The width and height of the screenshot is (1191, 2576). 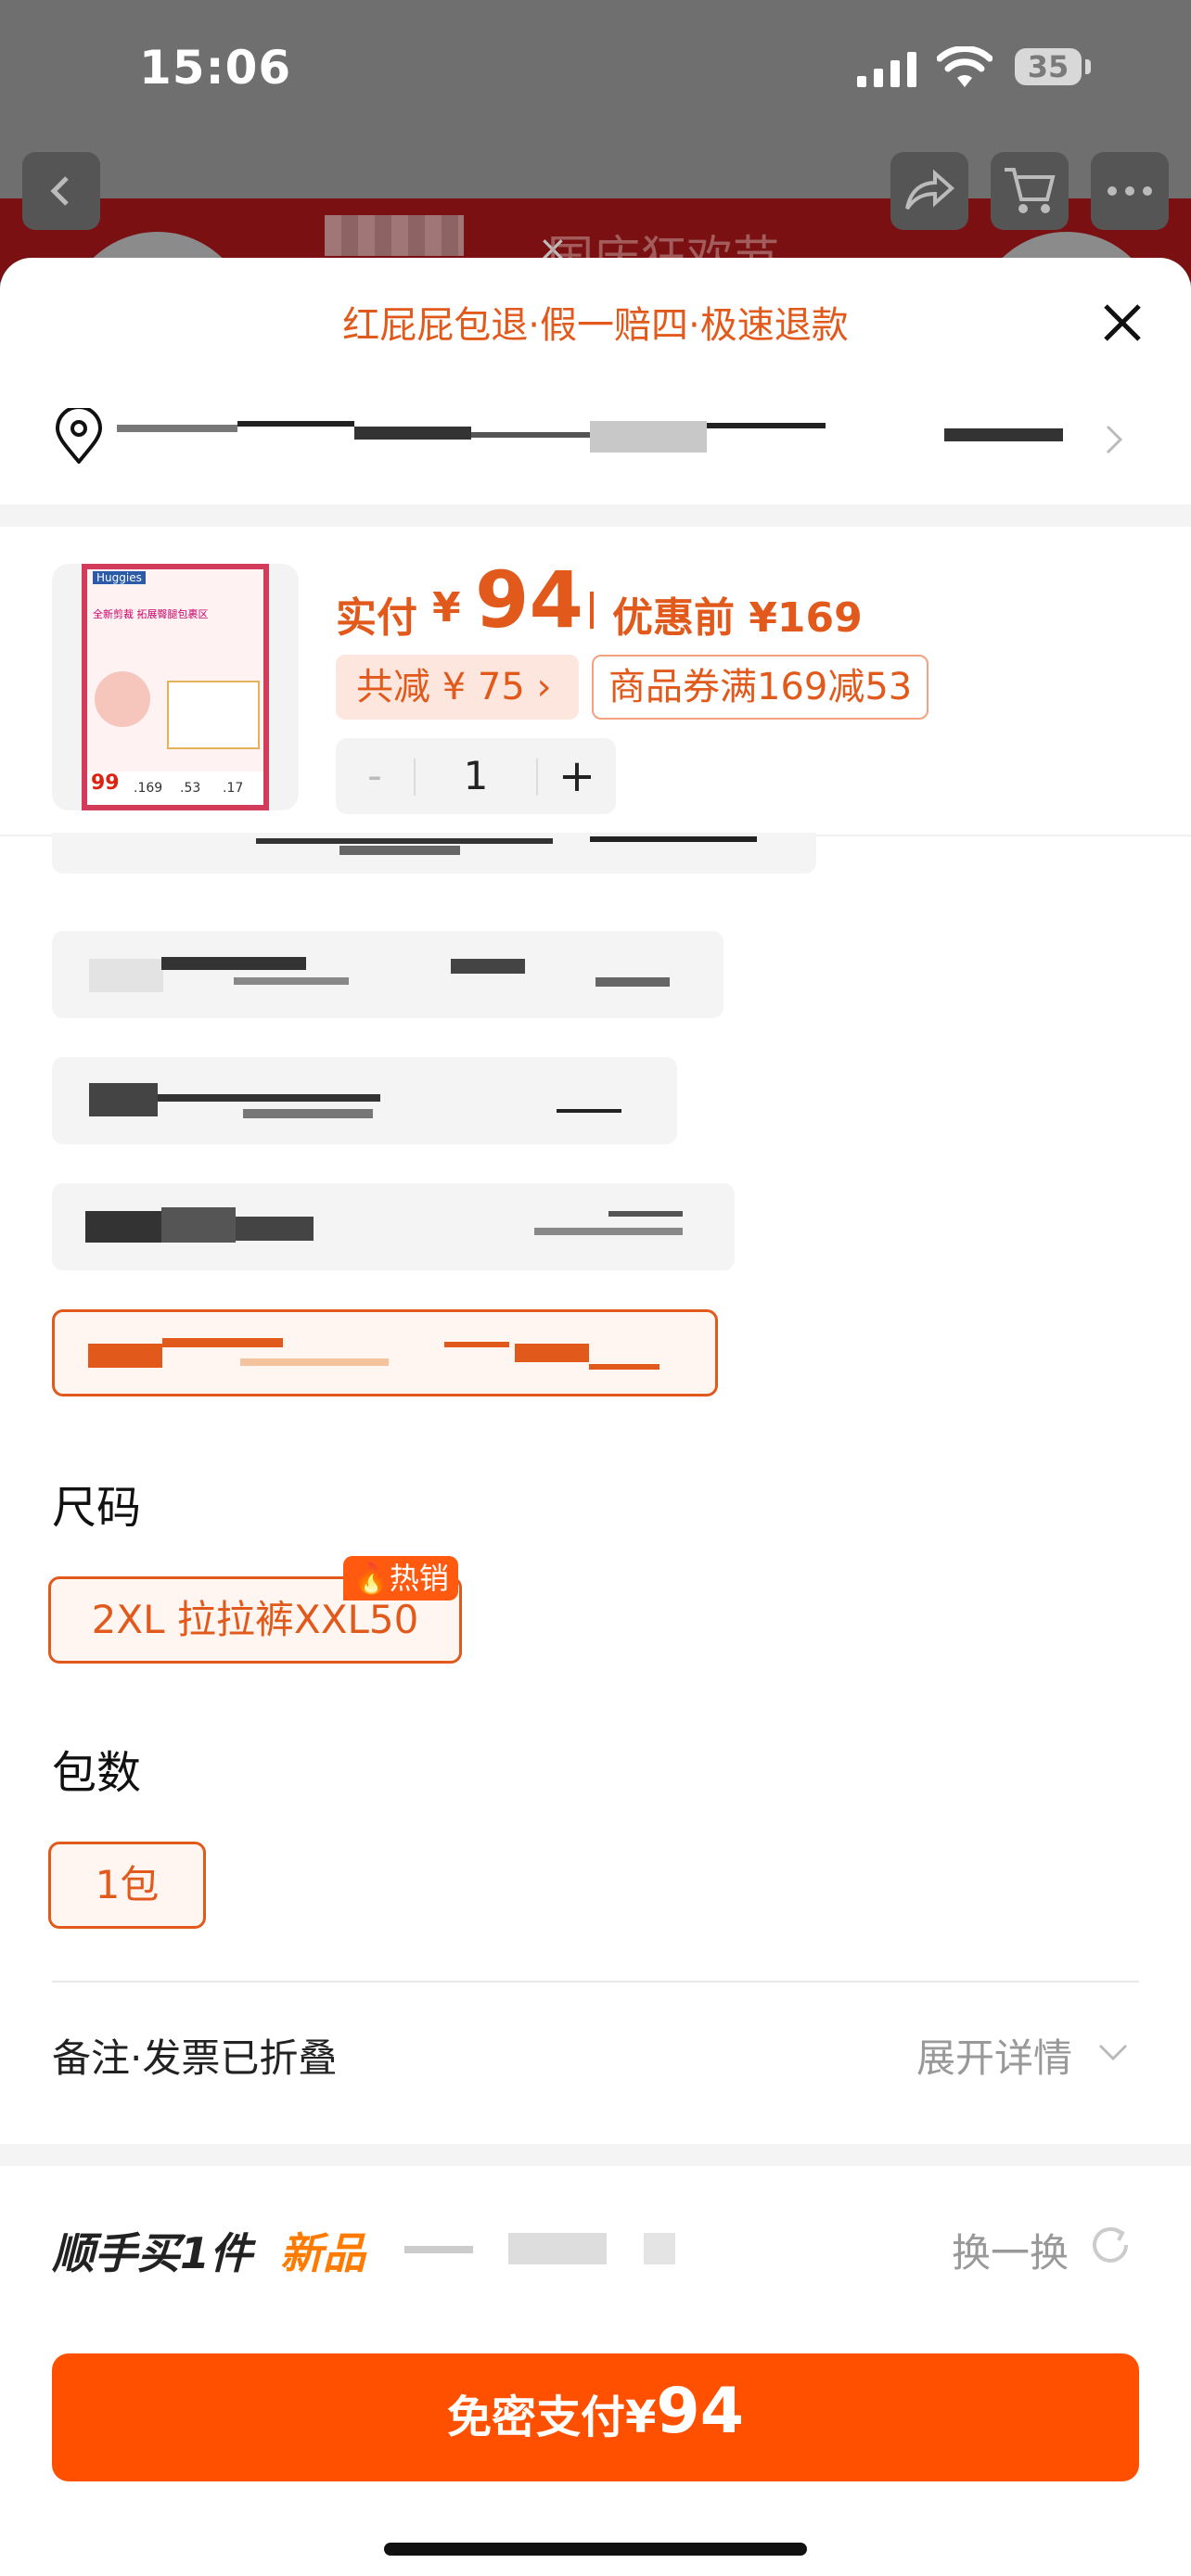 What do you see at coordinates (97, 1508) in the screenshot?
I see `size-section-title: 尺码` at bounding box center [97, 1508].